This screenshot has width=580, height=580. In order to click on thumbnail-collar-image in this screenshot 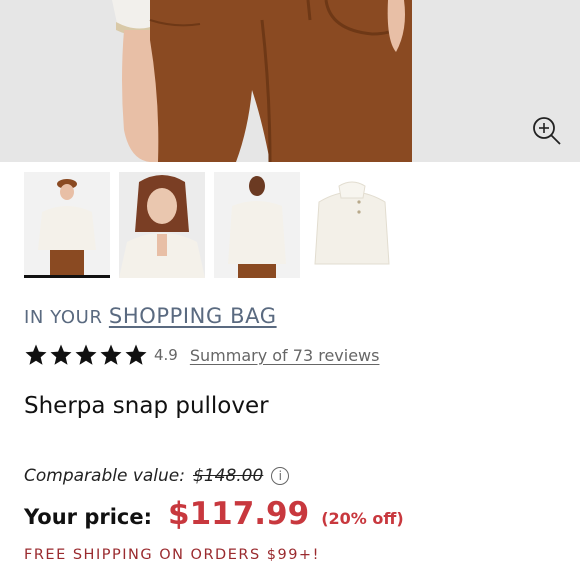, I will do `click(162, 225)`.